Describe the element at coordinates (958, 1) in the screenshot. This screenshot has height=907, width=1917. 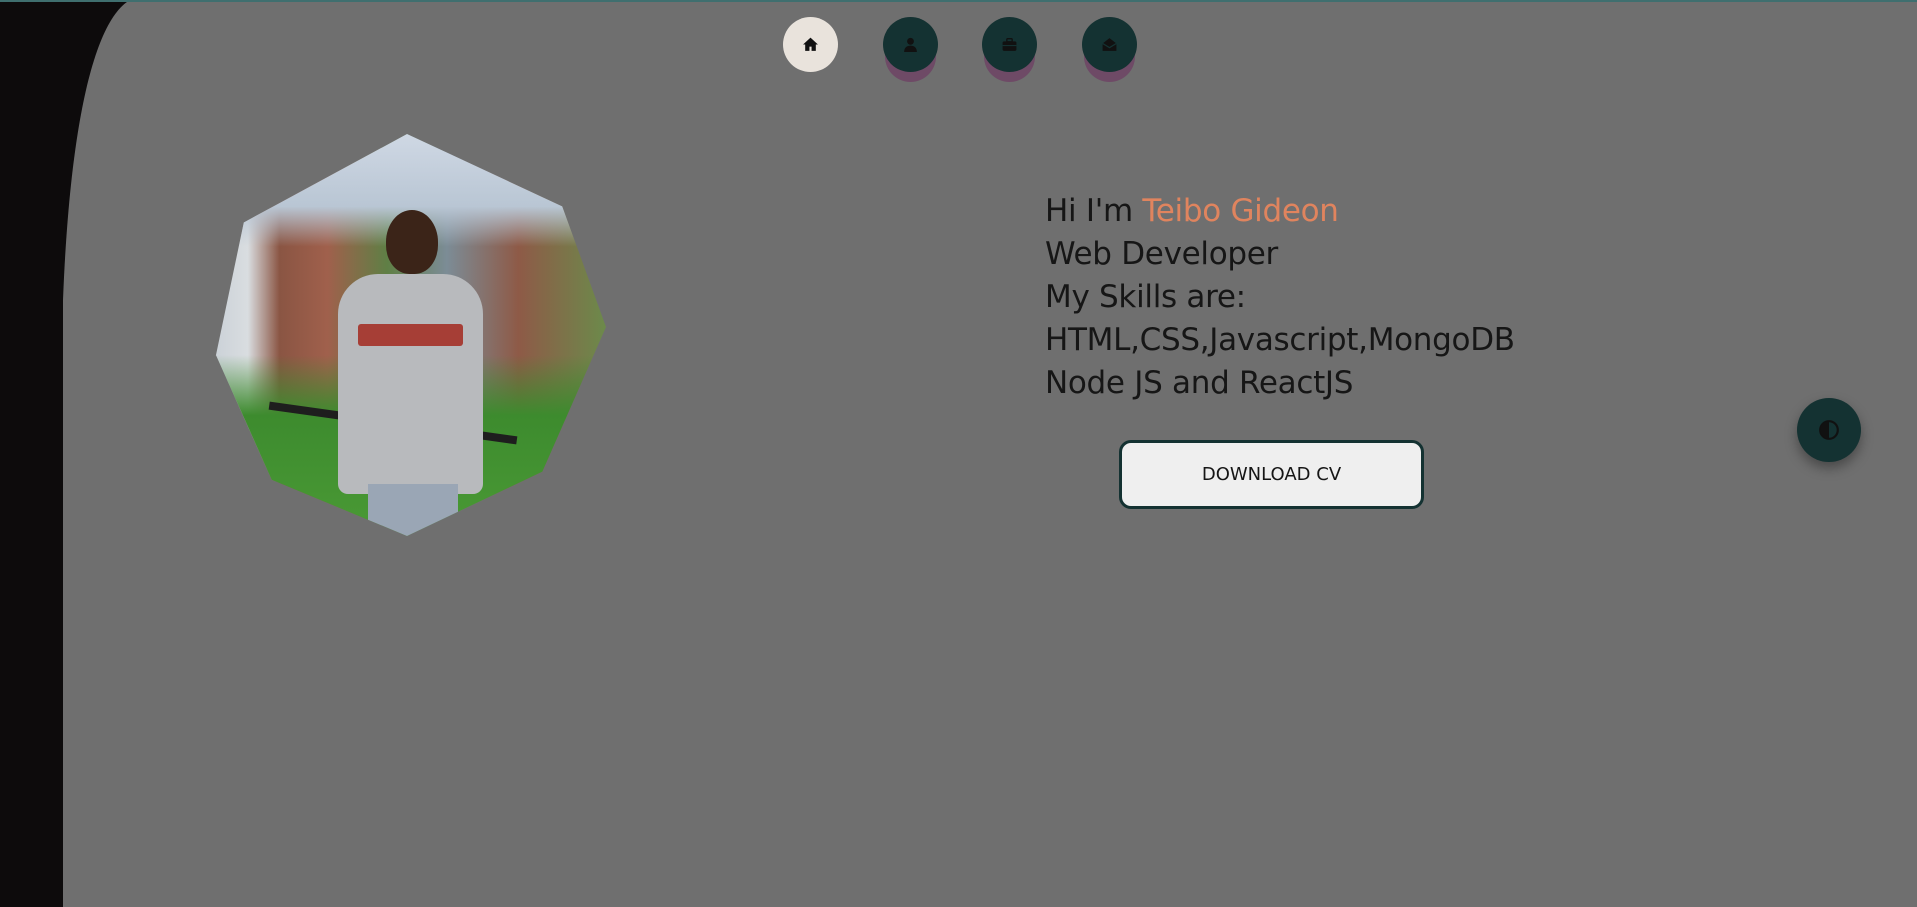
I see `top-border` at that location.